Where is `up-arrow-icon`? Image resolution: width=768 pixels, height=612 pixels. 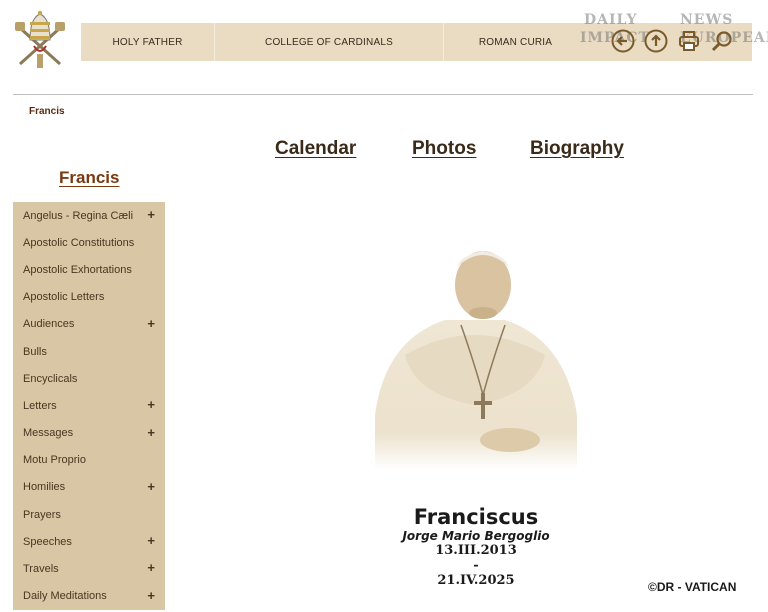
up-arrow-icon is located at coordinates (656, 41).